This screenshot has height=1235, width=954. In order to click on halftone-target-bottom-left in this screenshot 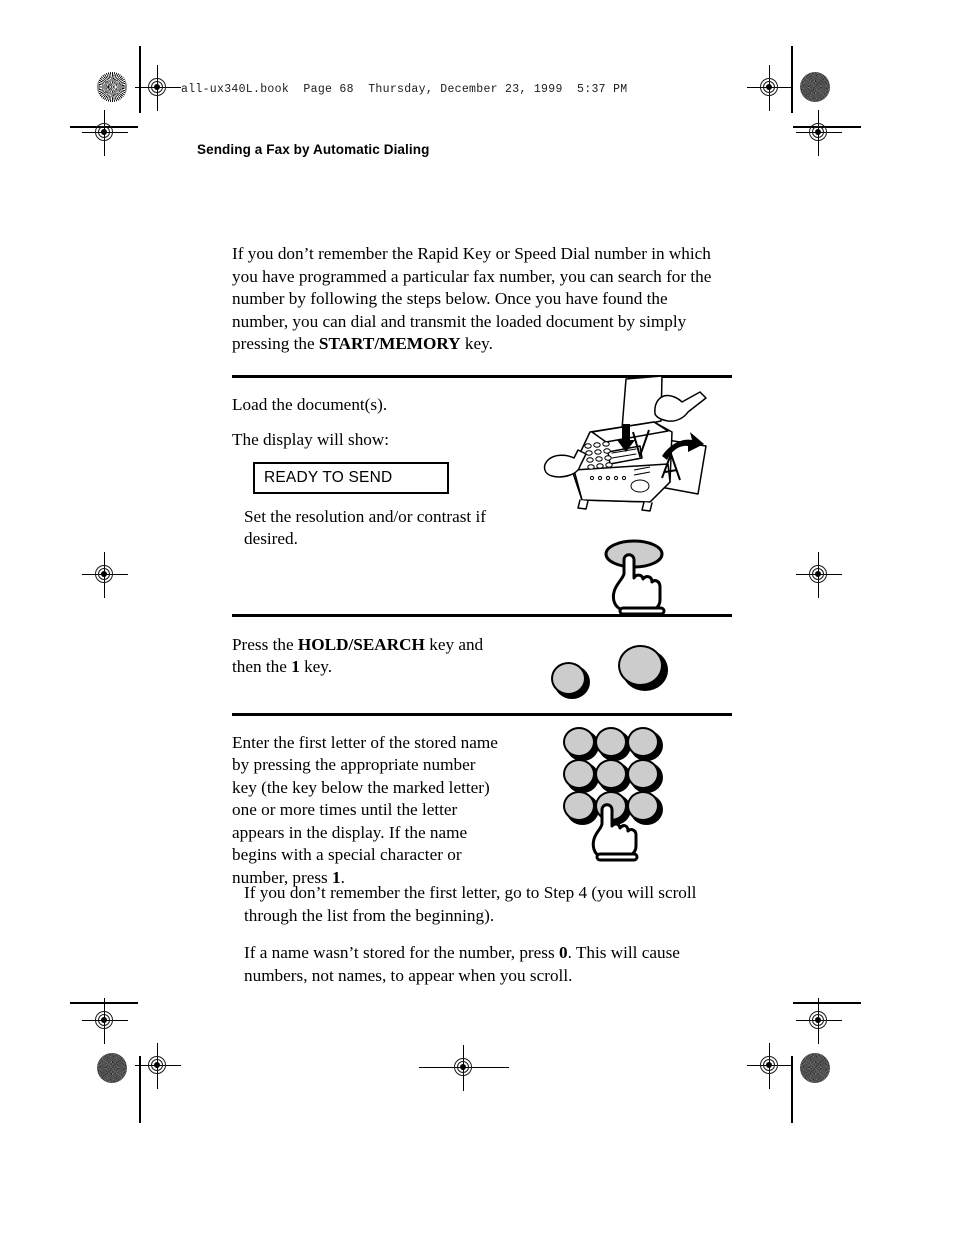, I will do `click(112, 1068)`.